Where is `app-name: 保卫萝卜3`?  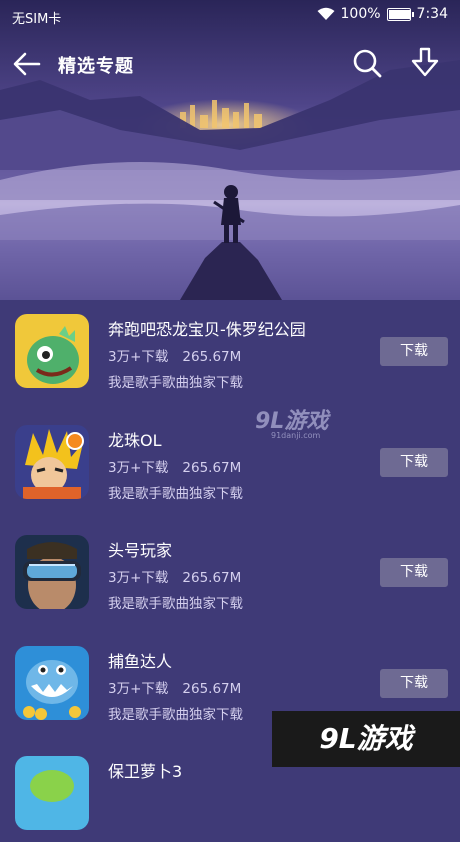
app-name: 保卫萝卜3 is located at coordinates (145, 771).